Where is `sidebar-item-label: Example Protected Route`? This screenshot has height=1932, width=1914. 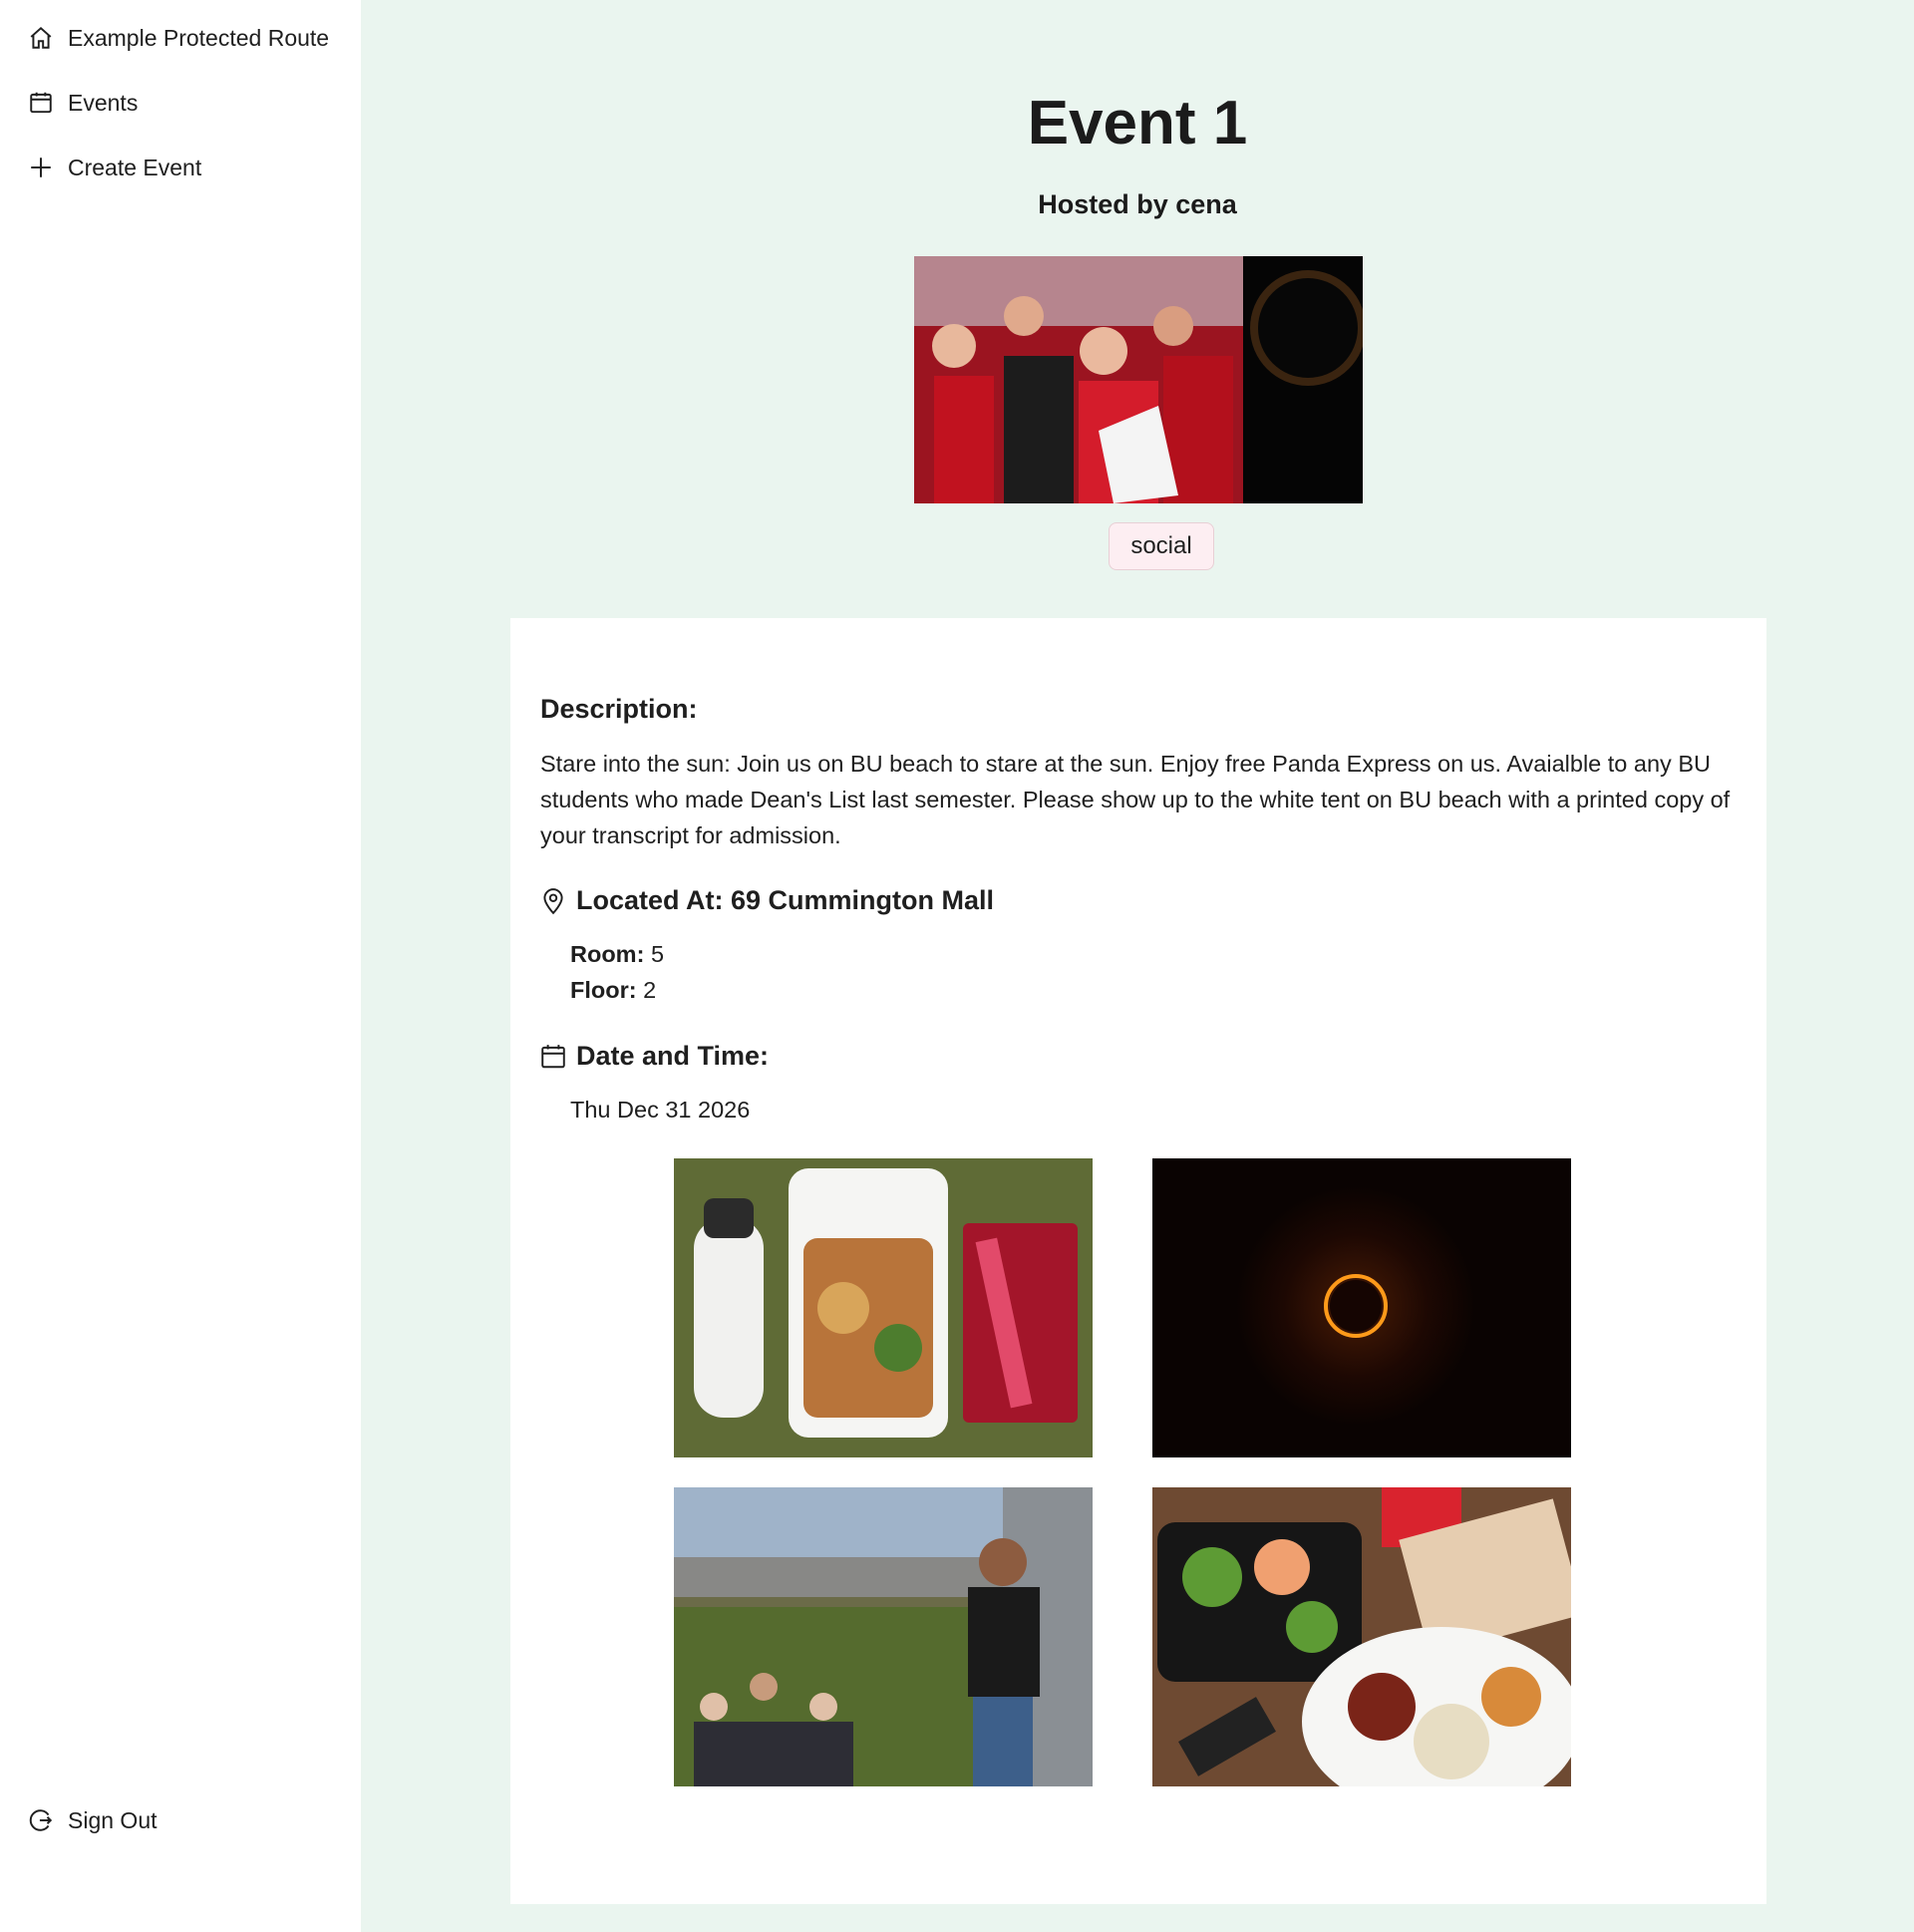 sidebar-item-label: Example Protected Route is located at coordinates (199, 37).